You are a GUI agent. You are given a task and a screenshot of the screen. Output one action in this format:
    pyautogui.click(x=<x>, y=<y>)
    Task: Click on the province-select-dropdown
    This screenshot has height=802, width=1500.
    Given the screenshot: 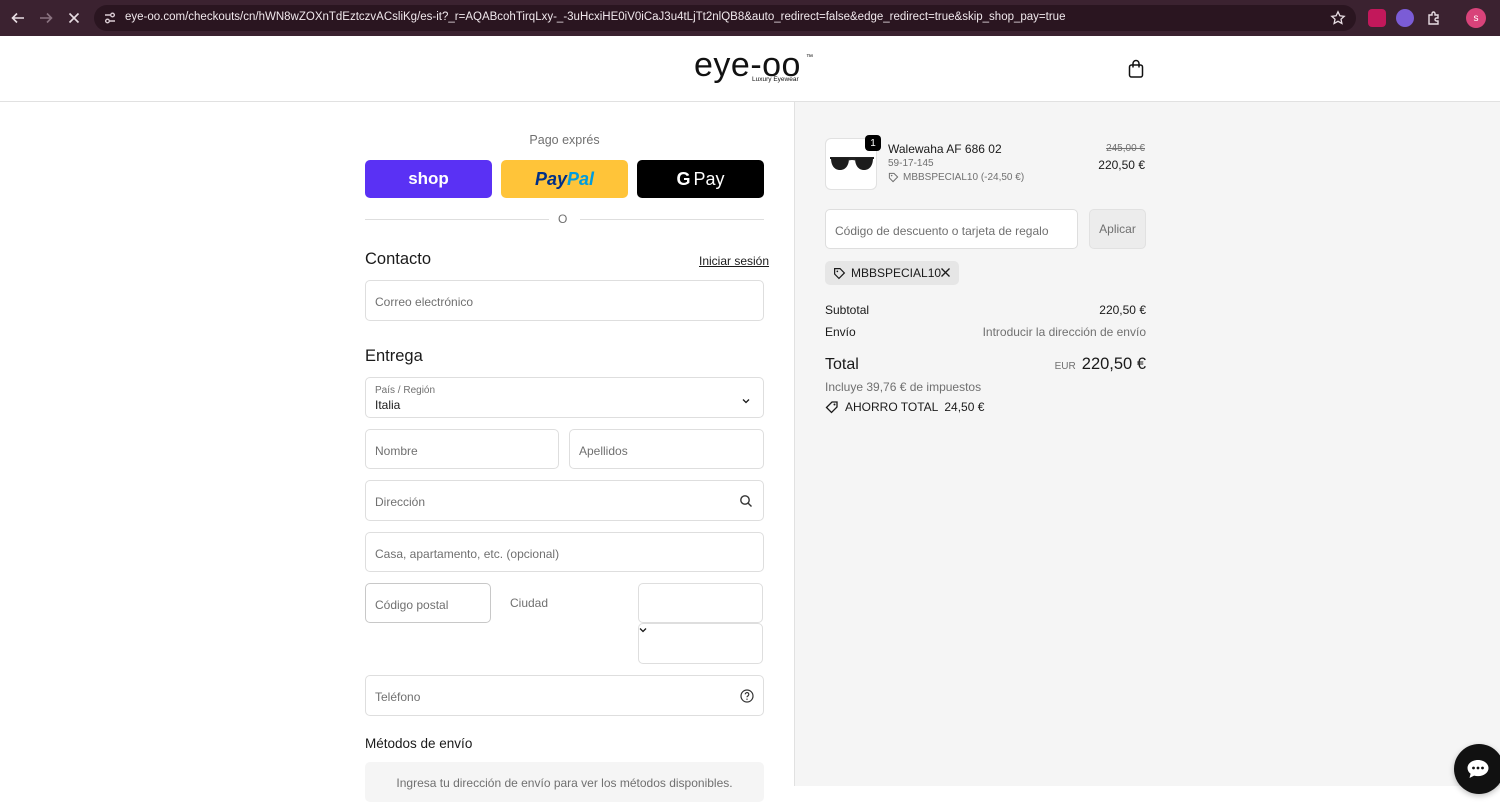 What is the action you would take?
    pyautogui.click(x=700, y=643)
    